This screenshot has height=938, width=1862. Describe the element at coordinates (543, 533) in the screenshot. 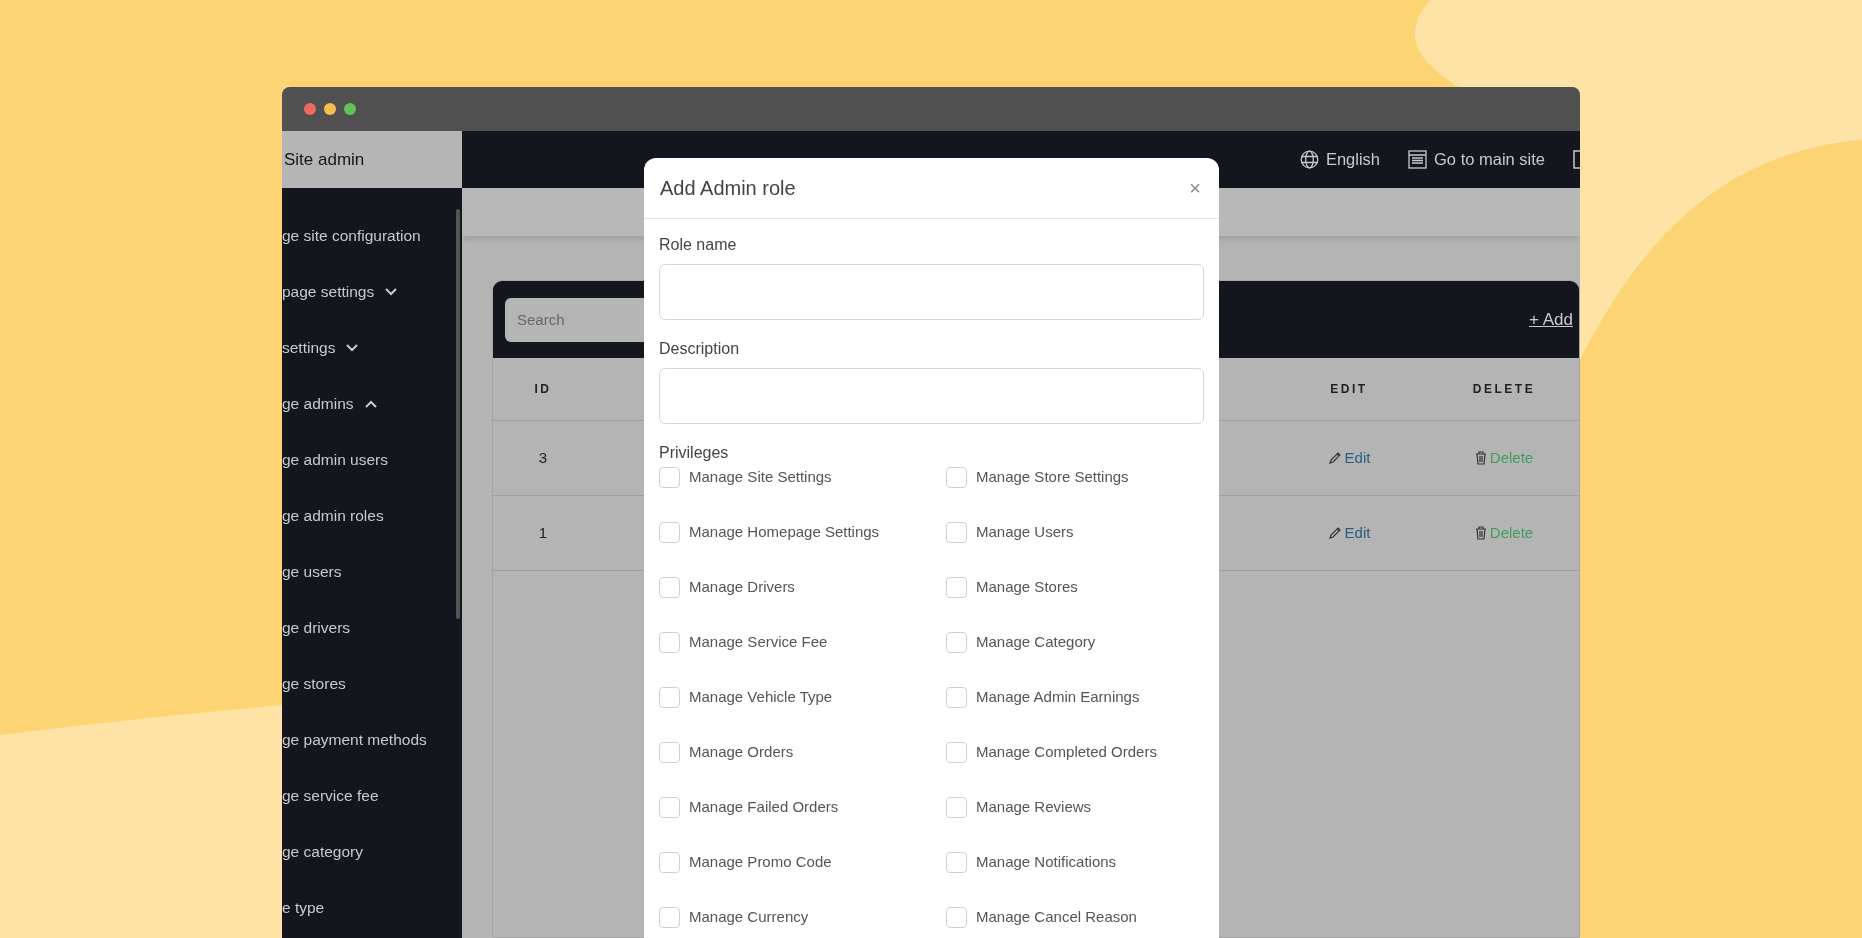

I see `table-cell: 1` at that location.